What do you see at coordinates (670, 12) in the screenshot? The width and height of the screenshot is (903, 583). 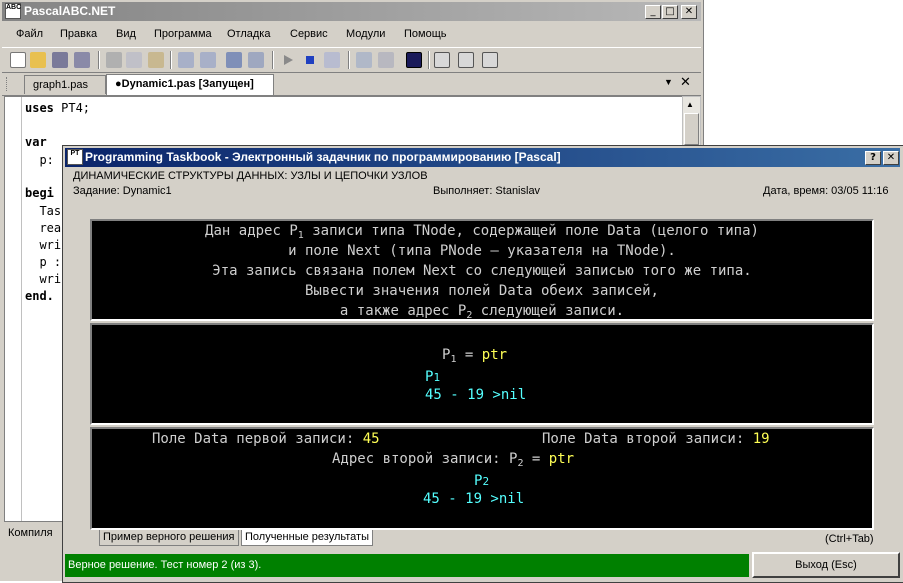 I see `maximize-button: □` at bounding box center [670, 12].